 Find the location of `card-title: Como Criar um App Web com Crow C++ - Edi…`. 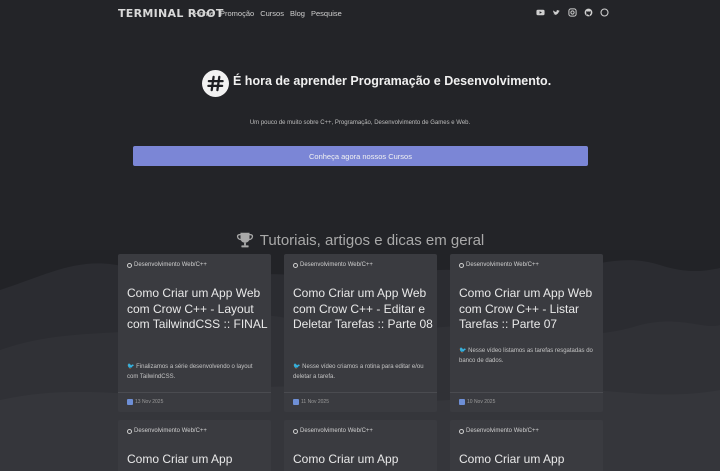

card-title: Como Criar um App Web com Crow C++ - Edi… is located at coordinates (364, 309).